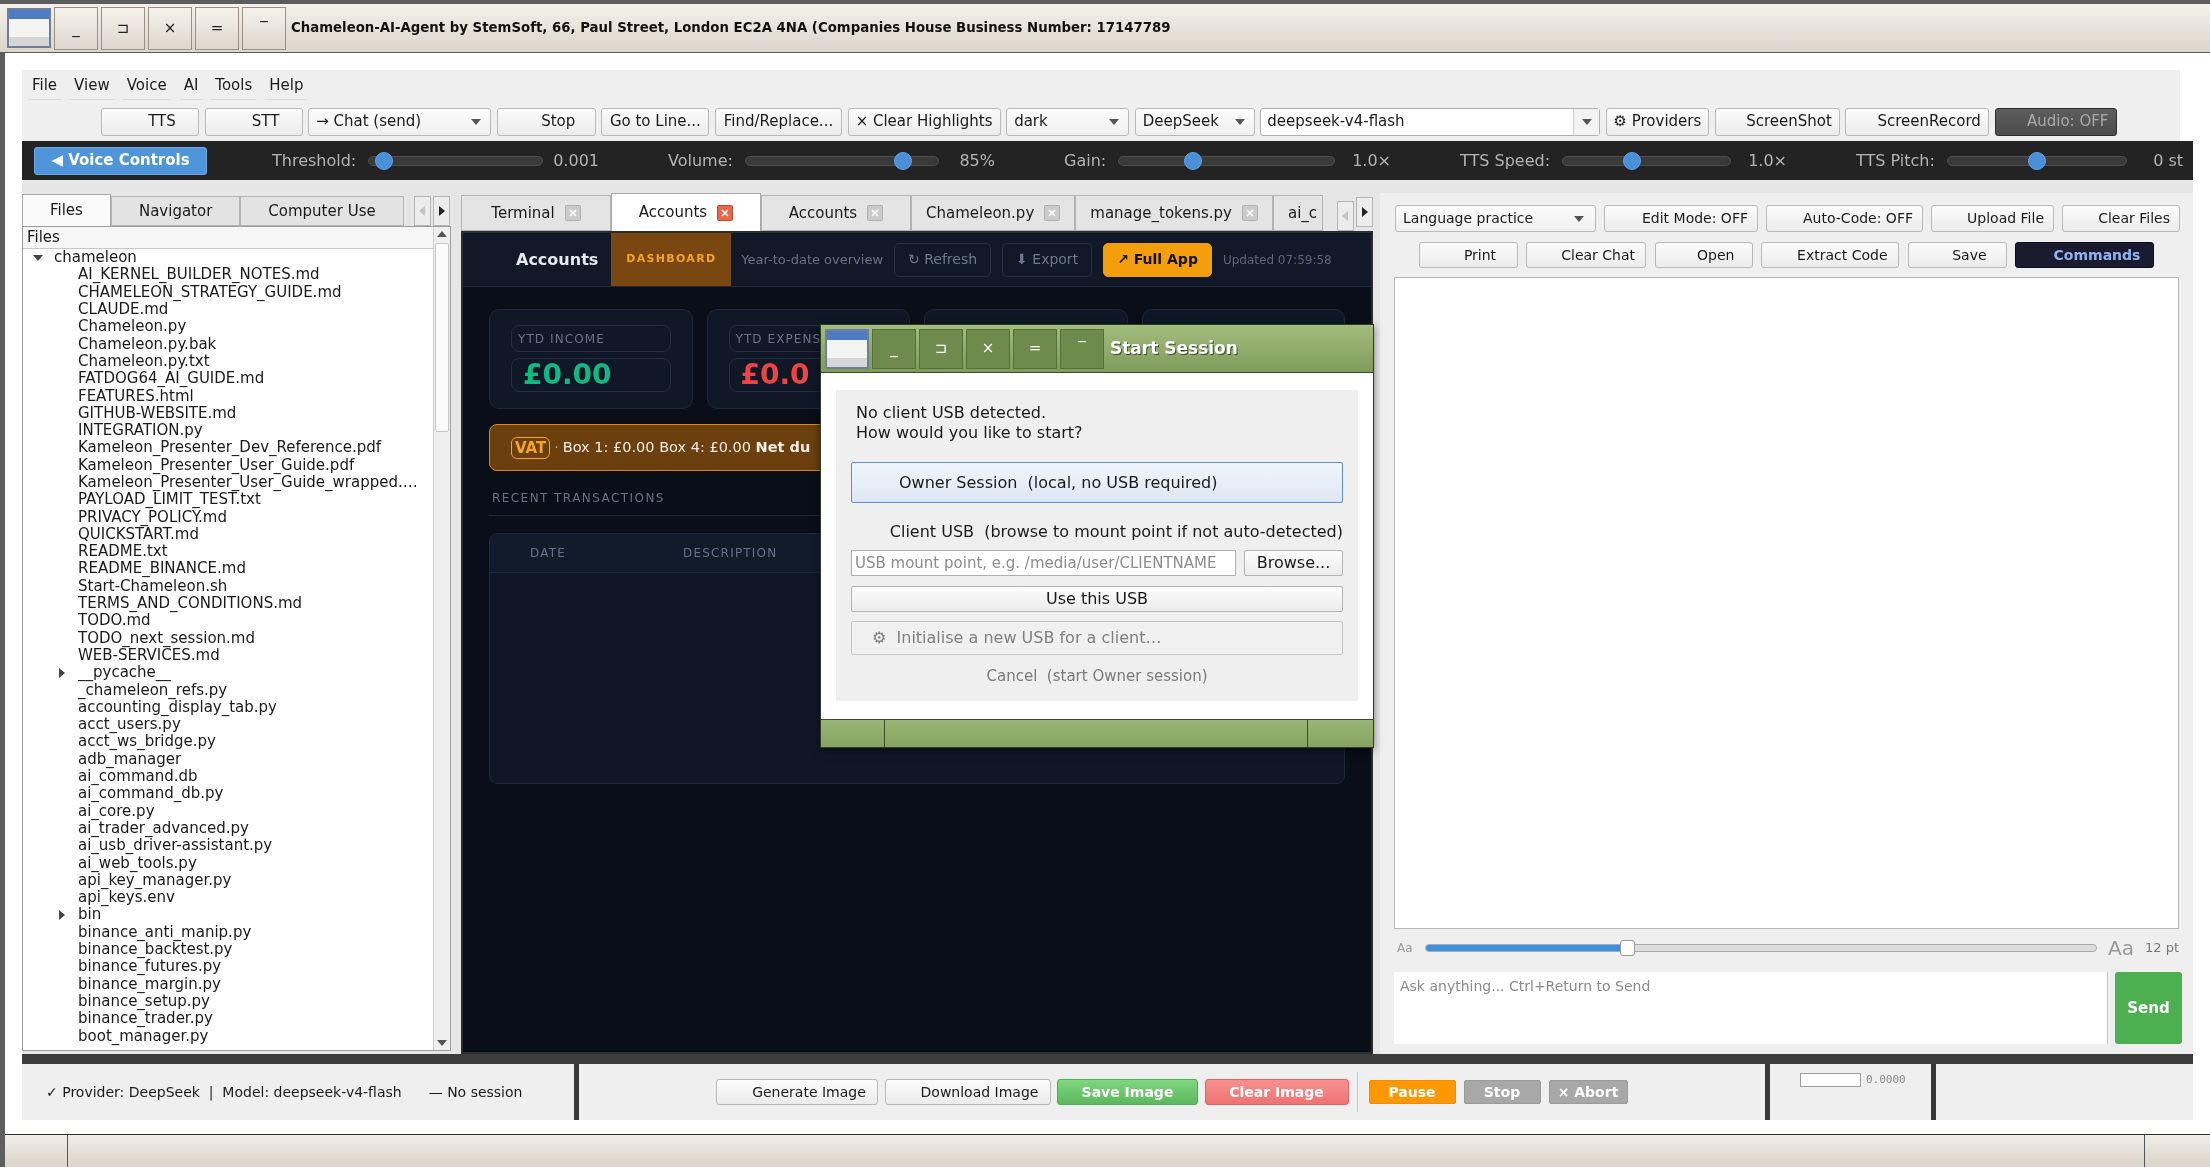 This screenshot has height=1167, width=2210. Describe the element at coordinates (1777, 121) in the screenshot. I see `toolbar-button: ScreenShot` at that location.